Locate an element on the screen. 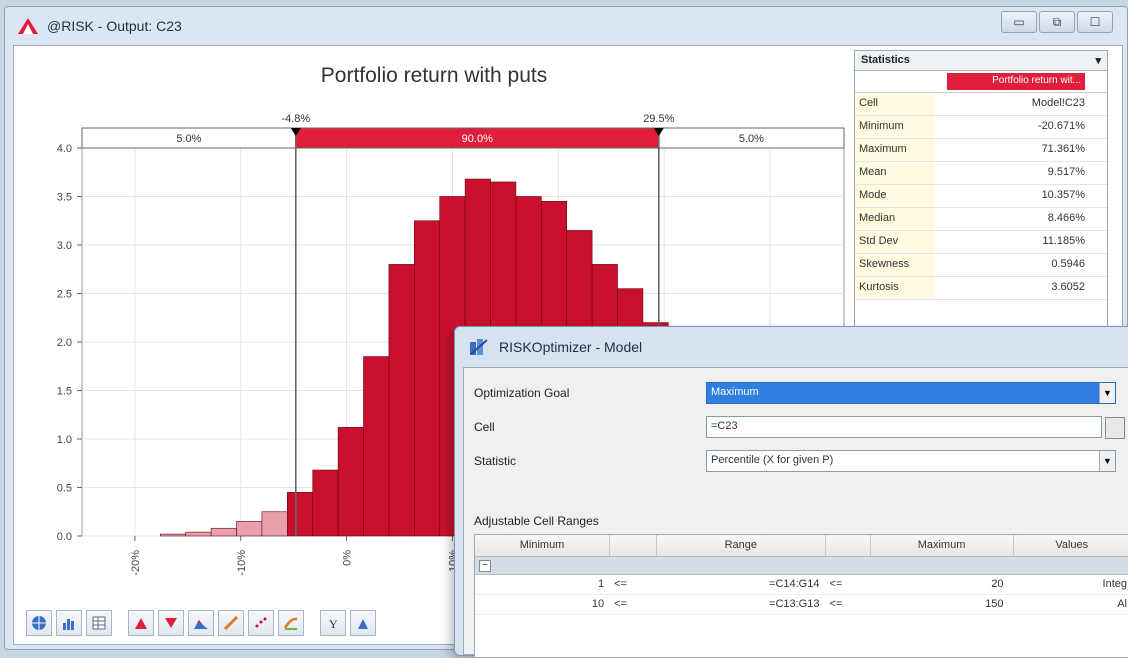  goal-select: Maximum ▼ is located at coordinates (911, 393).